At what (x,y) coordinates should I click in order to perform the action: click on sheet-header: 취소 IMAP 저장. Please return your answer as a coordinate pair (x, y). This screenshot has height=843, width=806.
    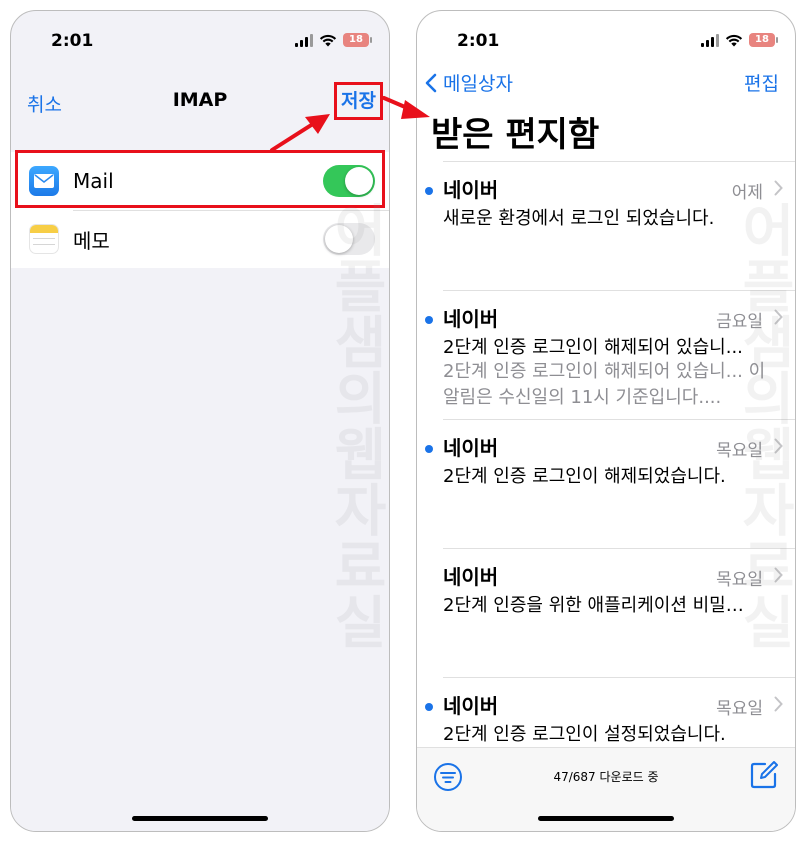
    Looking at the image, I should click on (200, 100).